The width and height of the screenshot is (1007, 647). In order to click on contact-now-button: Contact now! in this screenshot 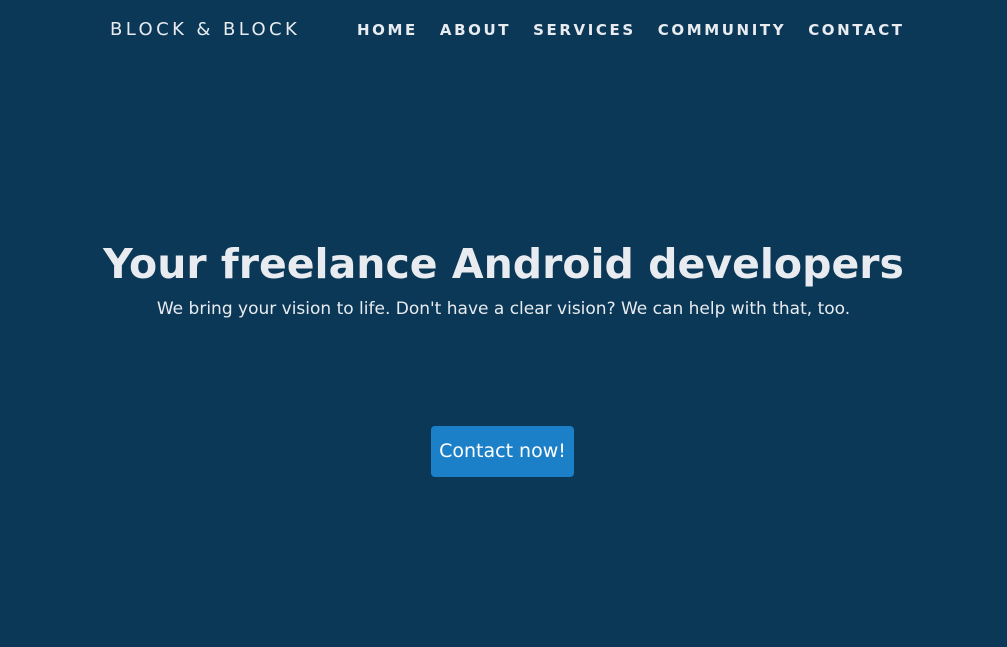, I will do `click(502, 451)`.